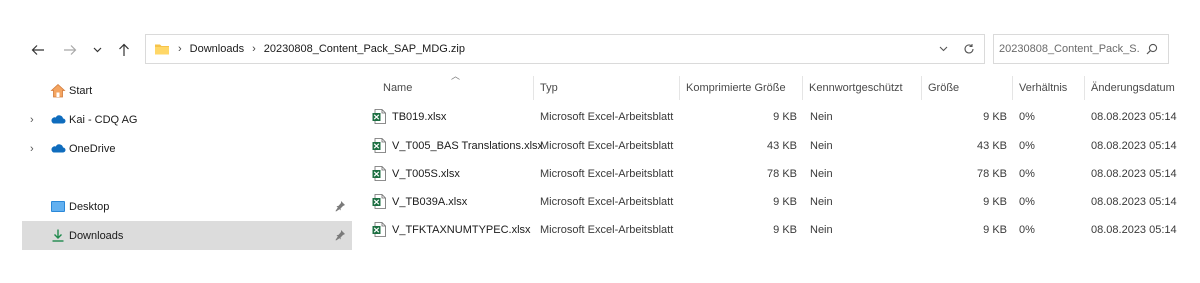 This screenshot has height=283, width=1200. I want to click on arrow-right-icon, so click(70, 50).